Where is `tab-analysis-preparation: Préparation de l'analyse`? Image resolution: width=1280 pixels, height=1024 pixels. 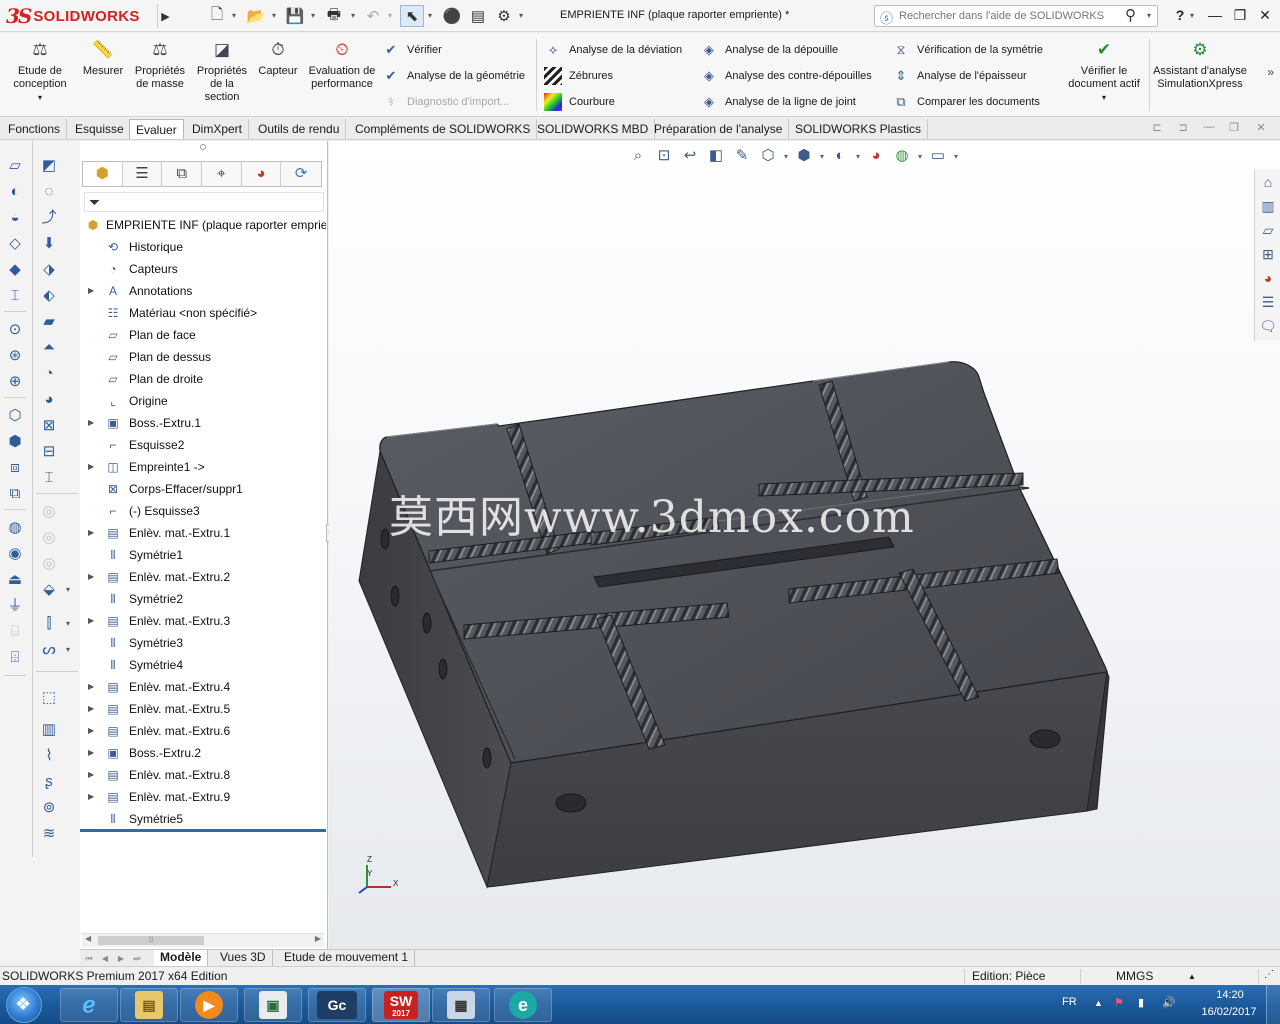
tab-analysis-preparation: Préparation de l'analyse is located at coordinates (719, 129).